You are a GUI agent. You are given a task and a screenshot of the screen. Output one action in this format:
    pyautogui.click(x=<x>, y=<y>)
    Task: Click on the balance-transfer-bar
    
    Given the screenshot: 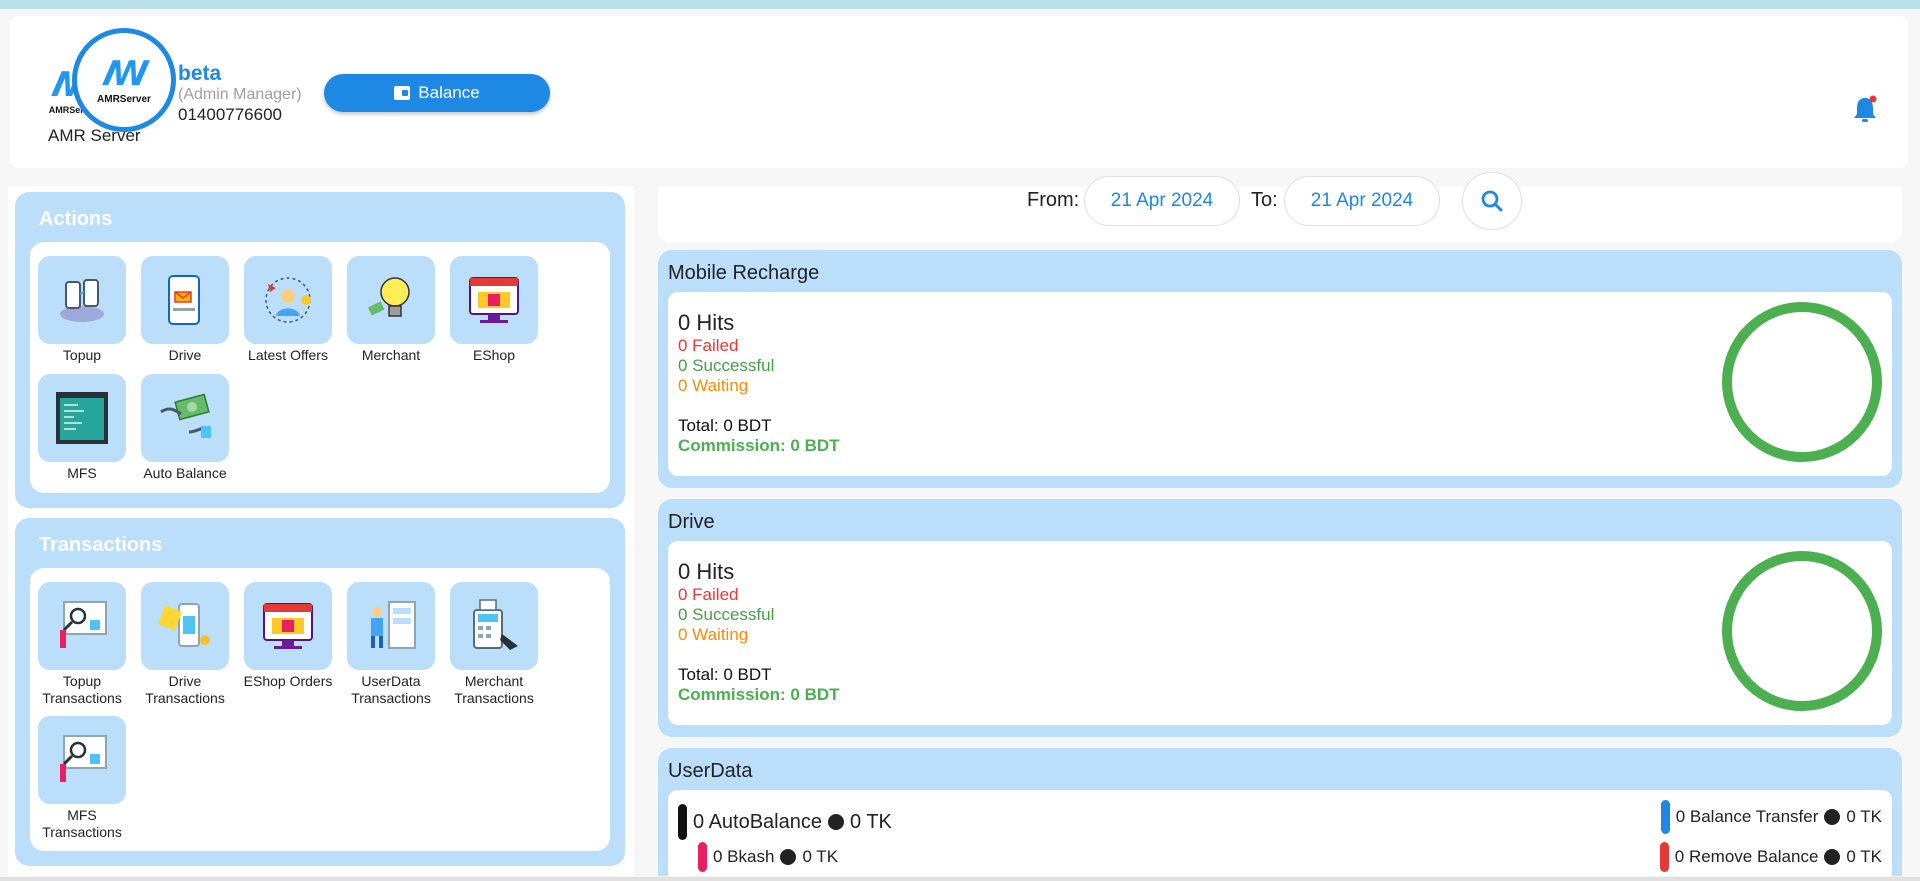 What is the action you would take?
    pyautogui.click(x=1665, y=817)
    